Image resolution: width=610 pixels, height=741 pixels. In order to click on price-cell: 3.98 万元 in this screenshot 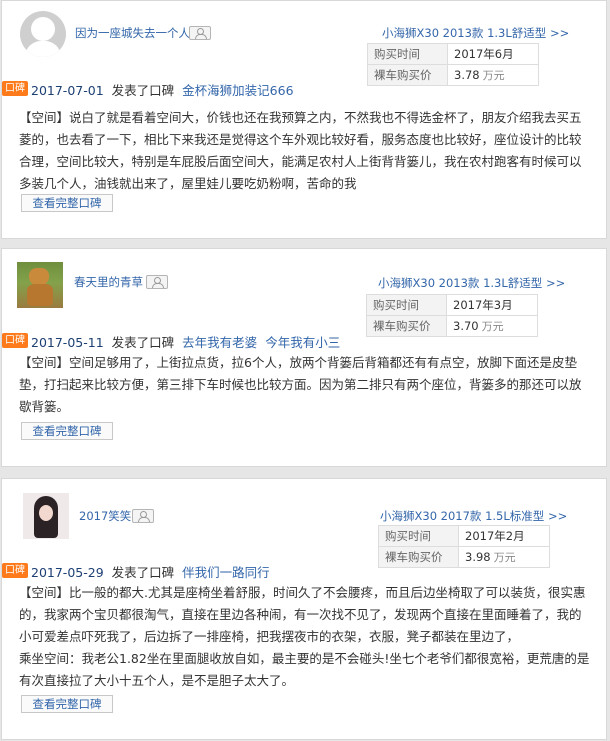, I will do `click(504, 557)`.